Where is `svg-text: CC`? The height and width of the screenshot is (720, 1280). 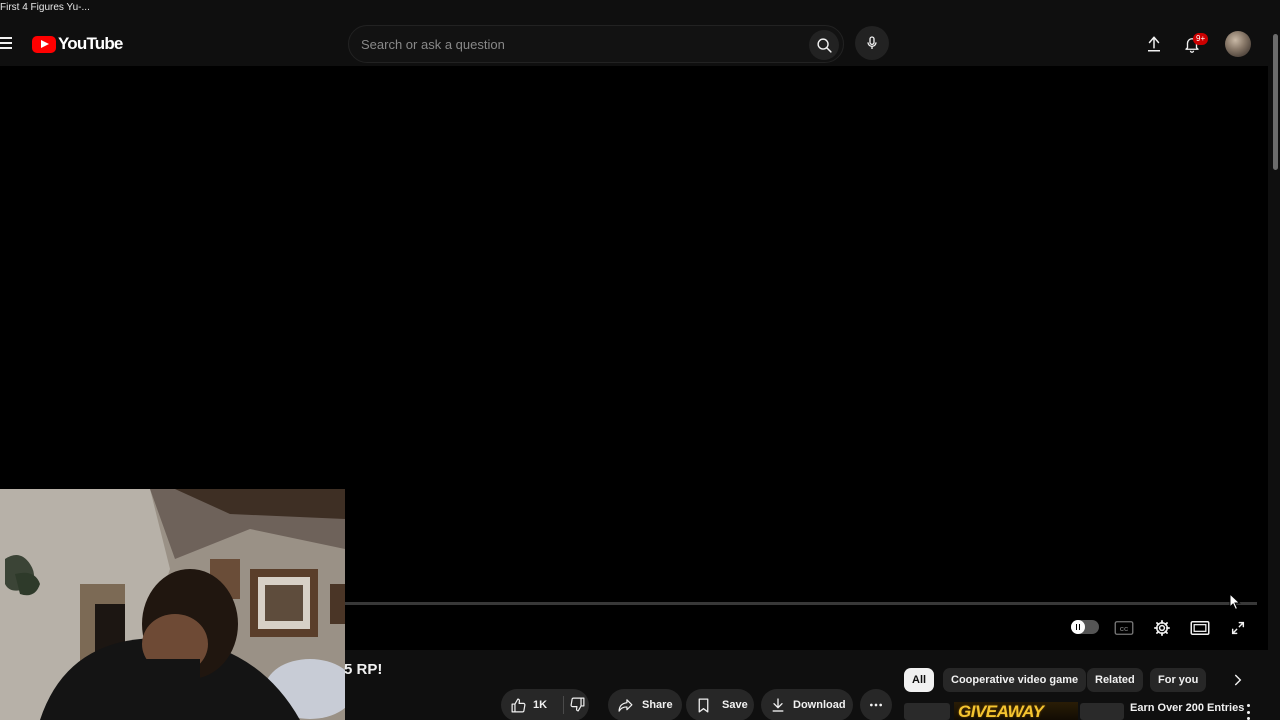 svg-text: CC is located at coordinates (1124, 630).